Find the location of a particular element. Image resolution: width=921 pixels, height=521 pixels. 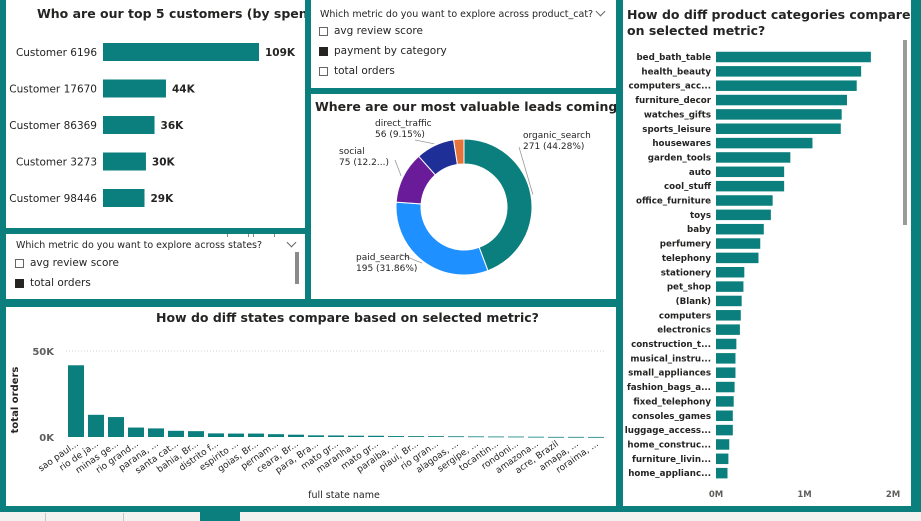

category-label: furniture_decor is located at coordinates (673, 101).